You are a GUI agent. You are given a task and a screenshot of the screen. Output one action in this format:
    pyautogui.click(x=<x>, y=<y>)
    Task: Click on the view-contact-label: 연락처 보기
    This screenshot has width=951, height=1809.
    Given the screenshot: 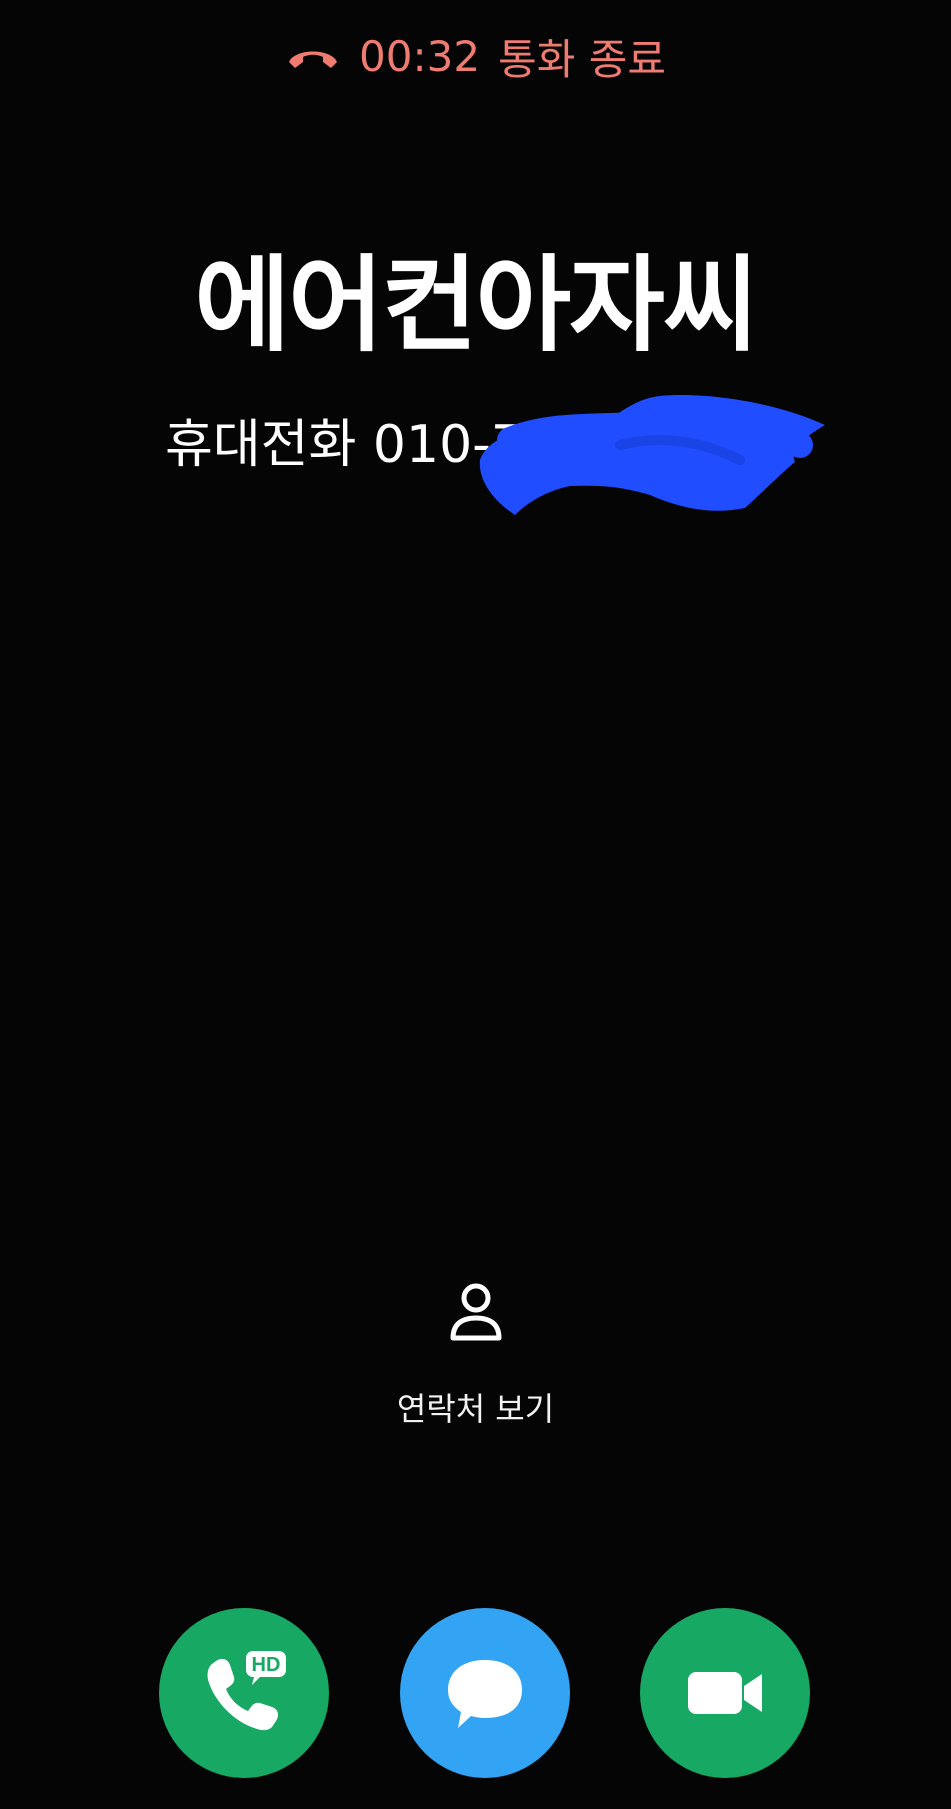 What is the action you would take?
    pyautogui.click(x=475, y=1409)
    